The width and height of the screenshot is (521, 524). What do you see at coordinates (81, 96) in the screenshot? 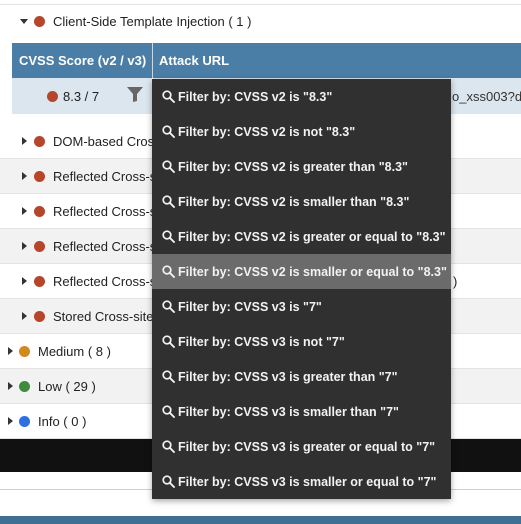
I see `cvss-score-value: 8.3 / 7` at bounding box center [81, 96].